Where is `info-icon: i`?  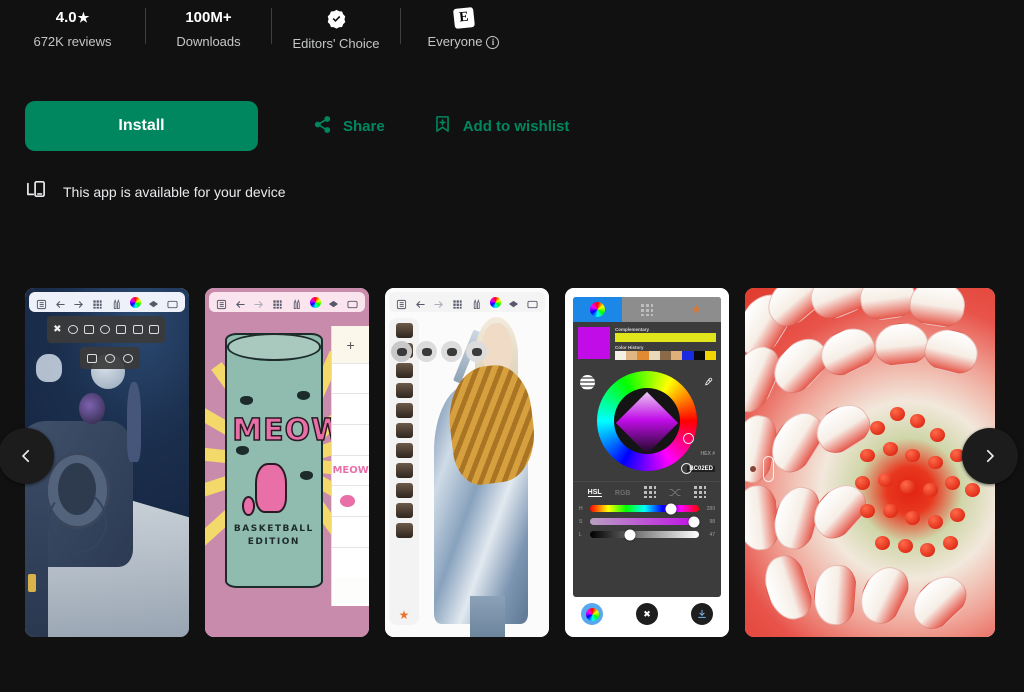 info-icon: i is located at coordinates (493, 42).